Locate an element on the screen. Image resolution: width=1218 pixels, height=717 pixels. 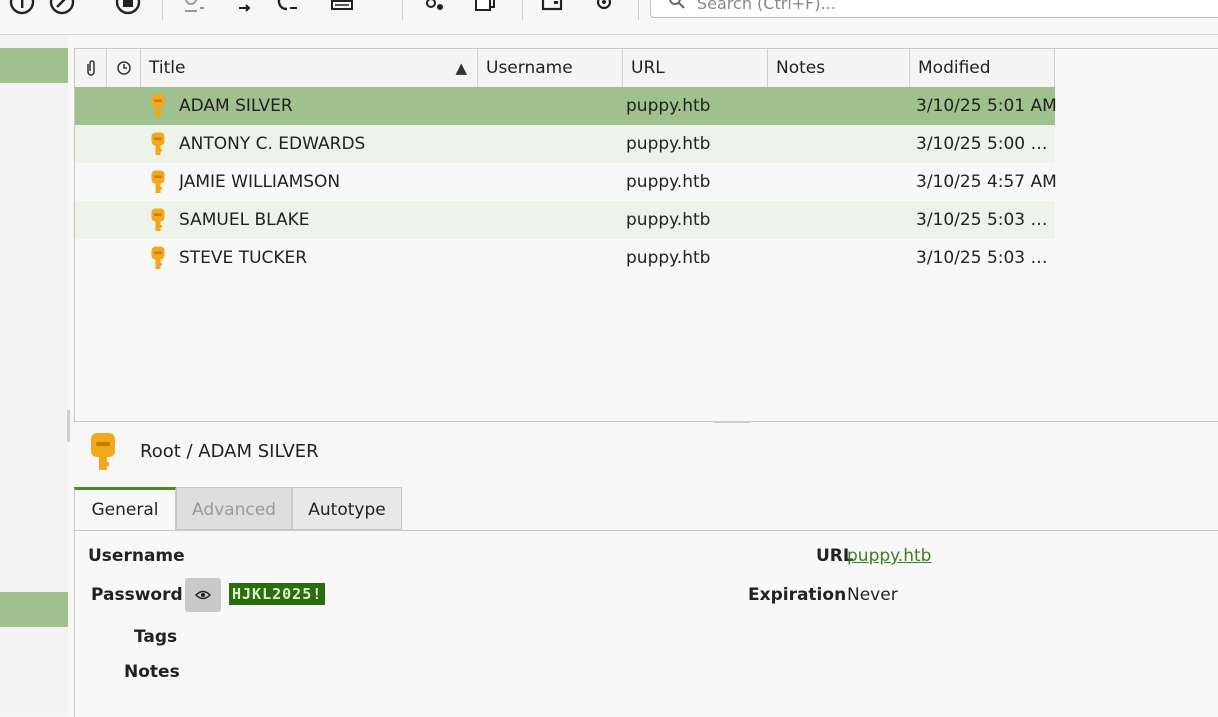
clock-icon is located at coordinates (123, 68).